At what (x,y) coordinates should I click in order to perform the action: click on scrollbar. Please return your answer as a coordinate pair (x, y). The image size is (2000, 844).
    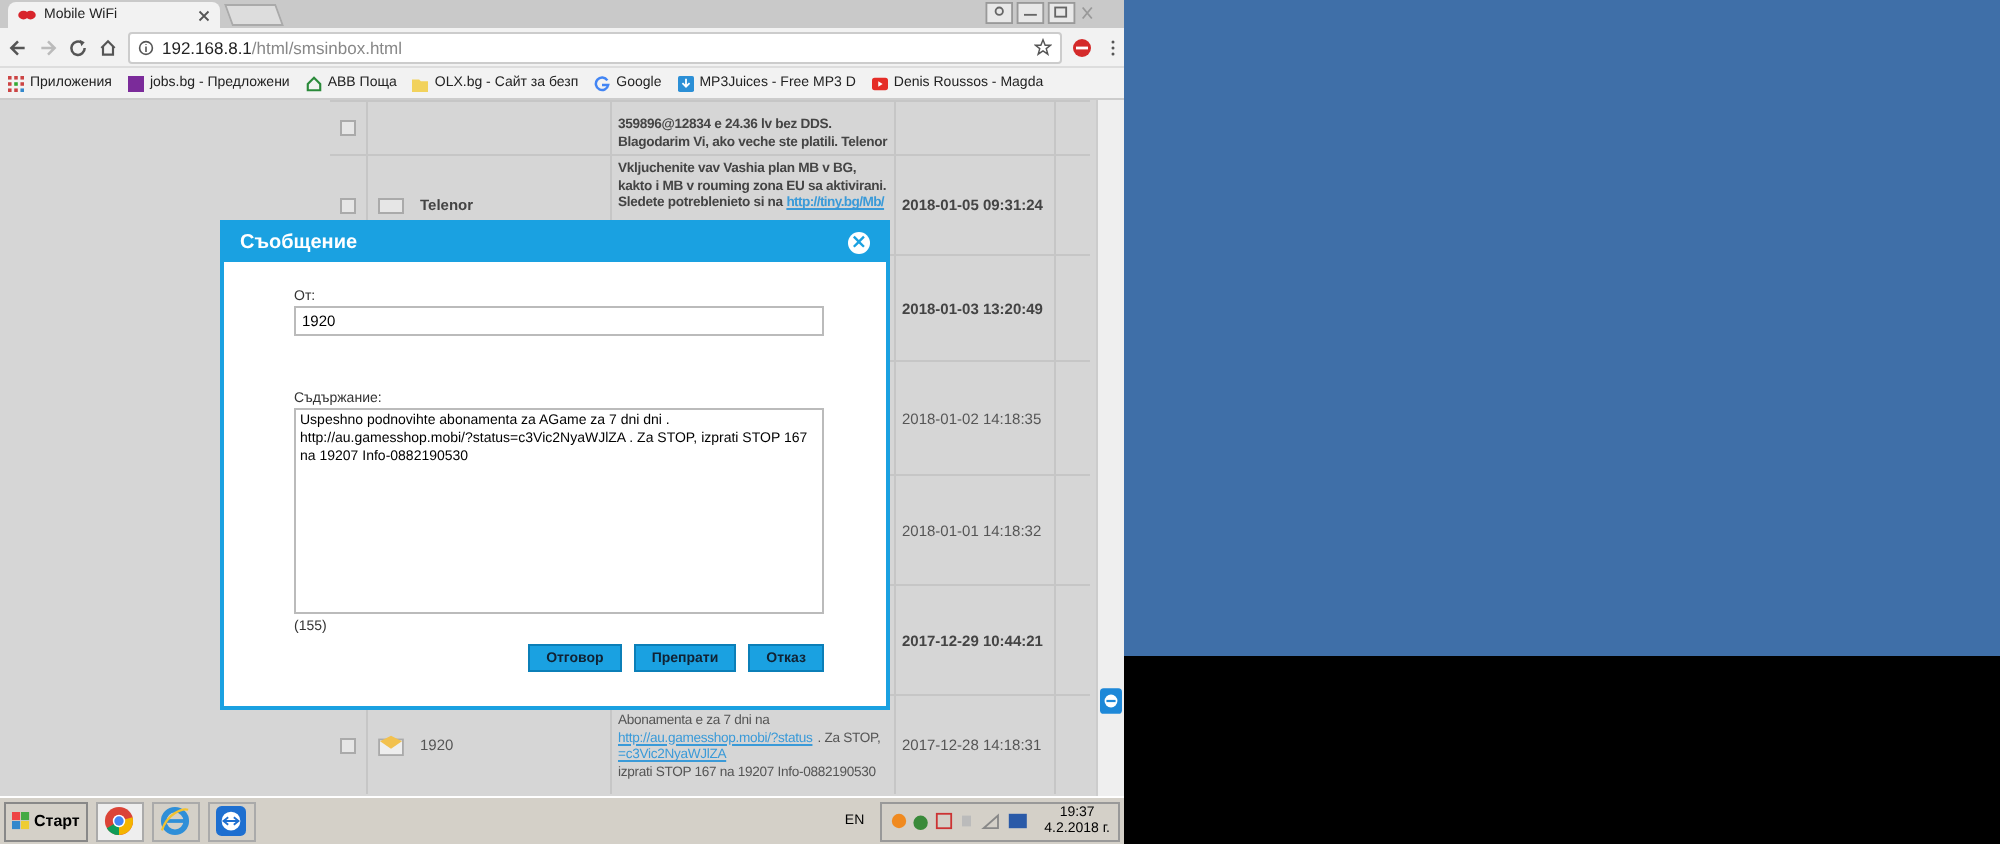
    Looking at the image, I should click on (1110, 448).